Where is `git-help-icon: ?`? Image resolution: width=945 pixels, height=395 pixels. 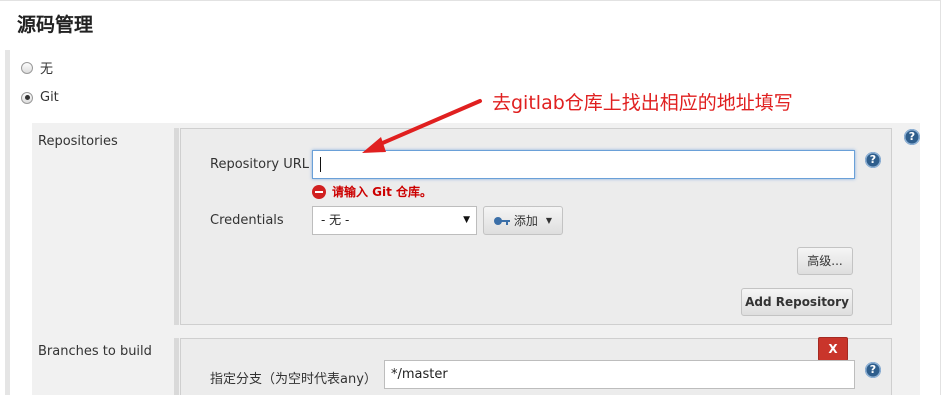 git-help-icon: ? is located at coordinates (912, 137).